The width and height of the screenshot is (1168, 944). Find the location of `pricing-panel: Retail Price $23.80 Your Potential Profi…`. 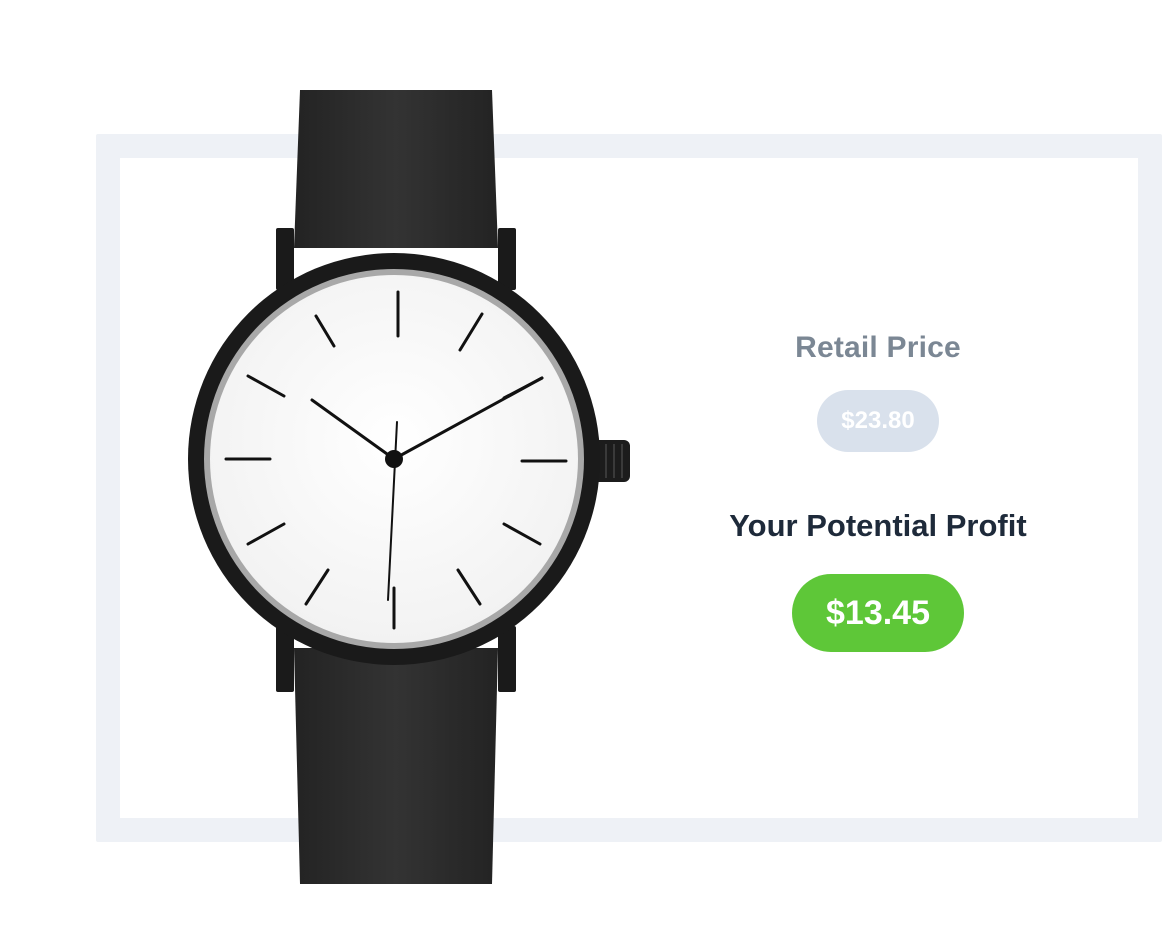

pricing-panel: Retail Price $23.80 Your Potential Profi… is located at coordinates (878, 489).